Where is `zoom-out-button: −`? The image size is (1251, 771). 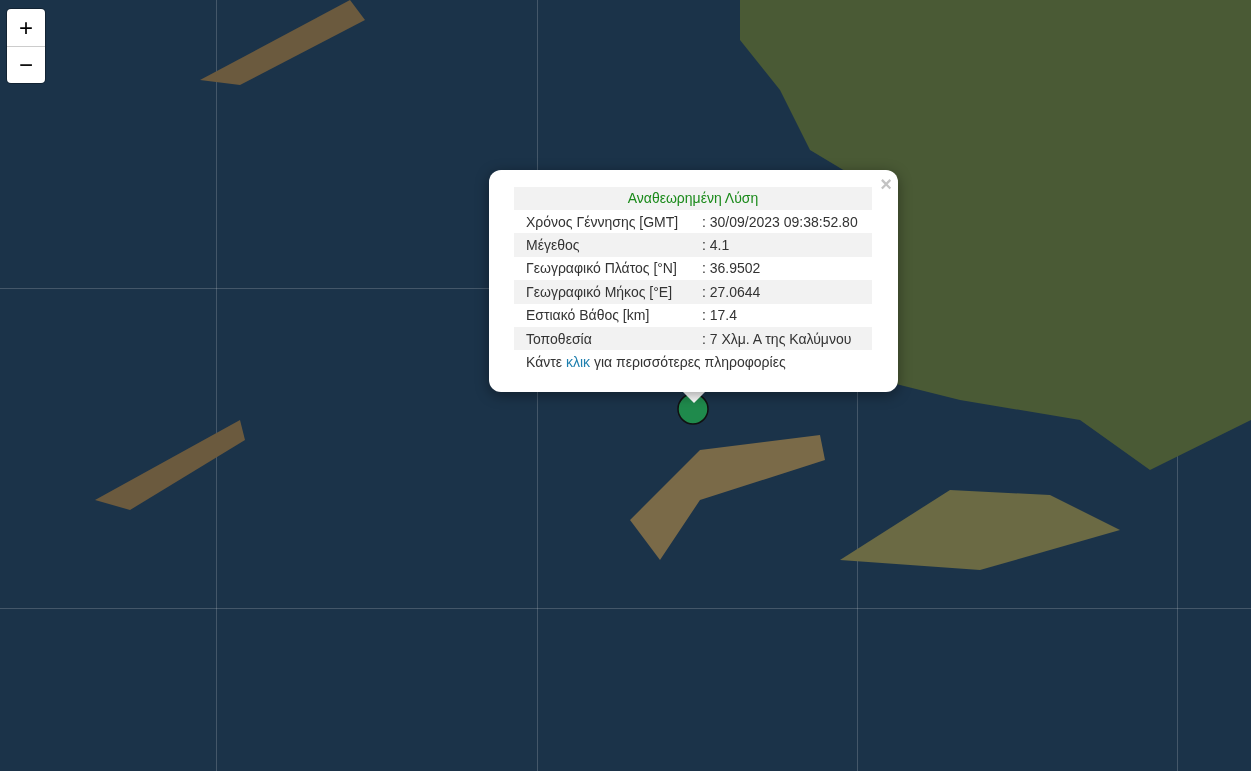
zoom-out-button: − is located at coordinates (26, 64).